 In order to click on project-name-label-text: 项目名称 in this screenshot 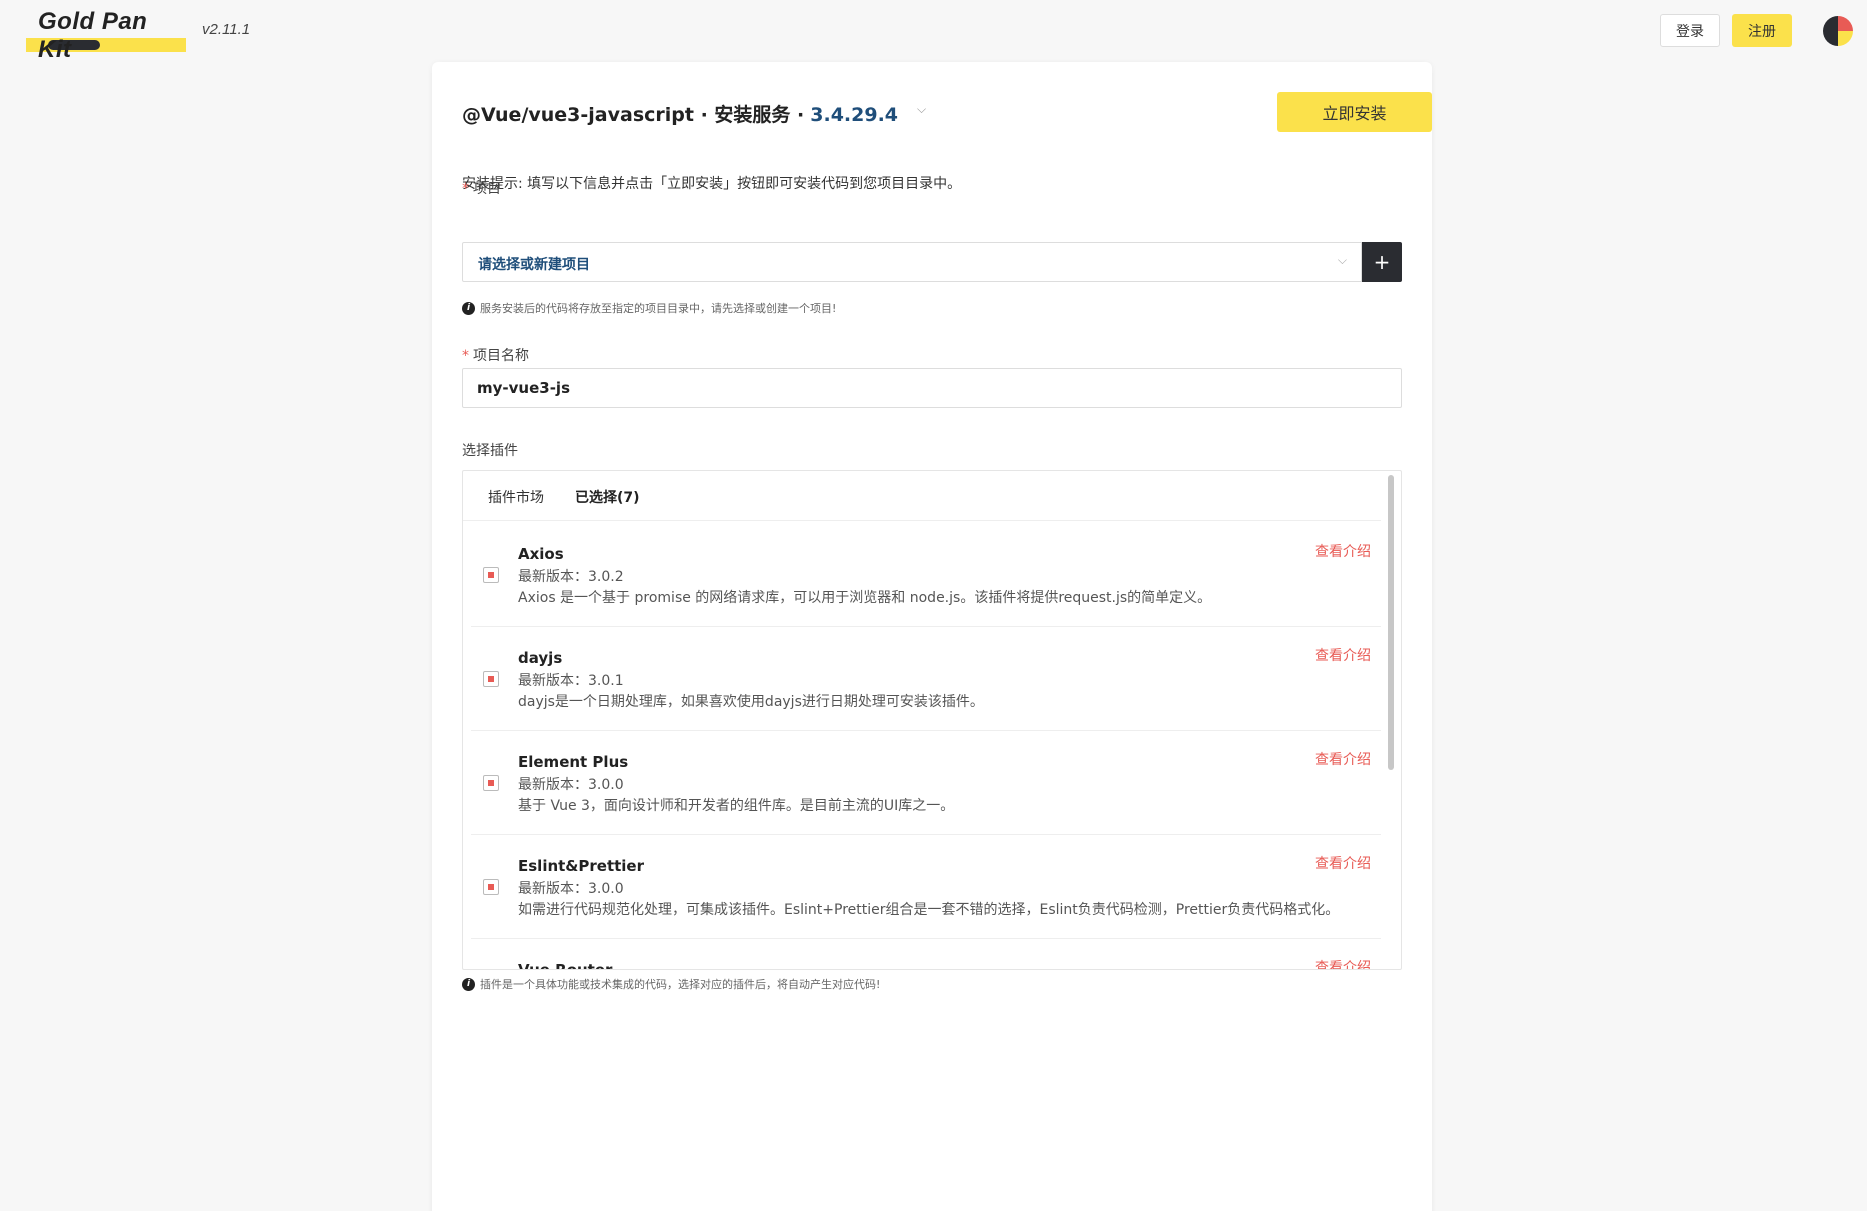, I will do `click(501, 356)`.